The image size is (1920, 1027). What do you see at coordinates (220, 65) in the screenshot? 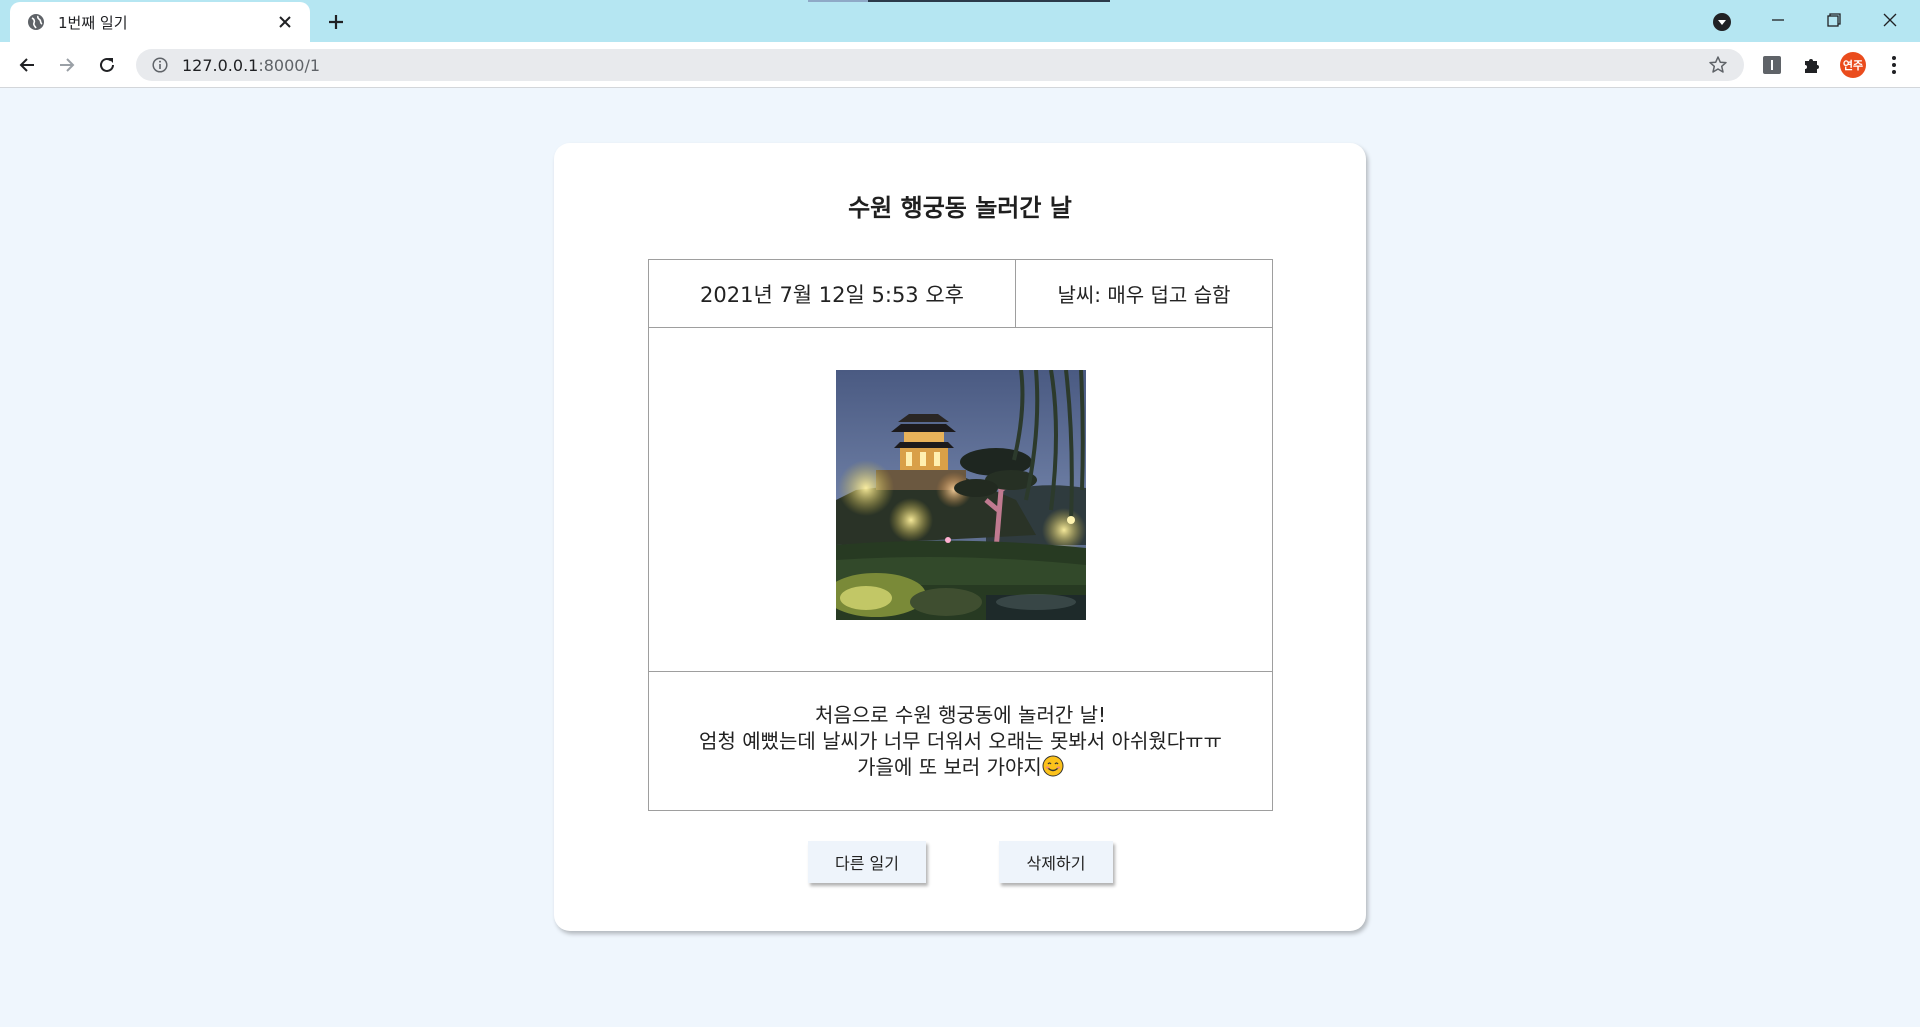
I see `url-host: 127.0.0.1` at bounding box center [220, 65].